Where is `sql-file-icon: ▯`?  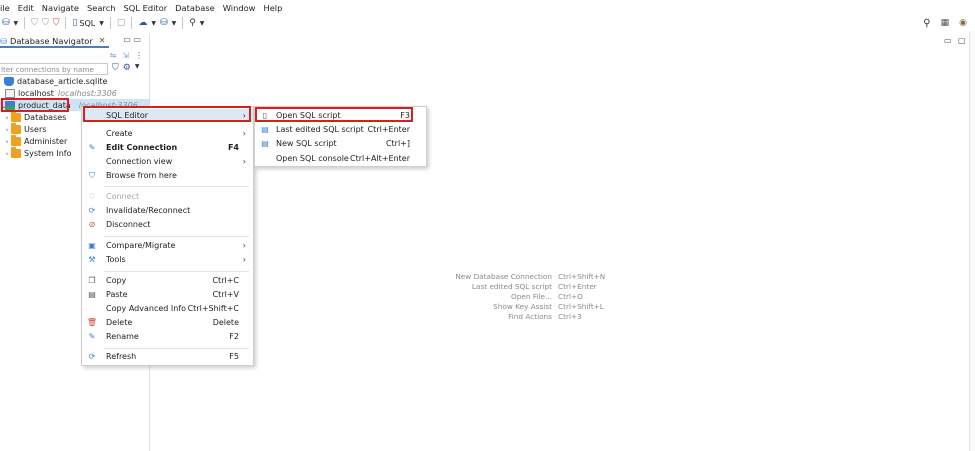
sql-file-icon: ▯ is located at coordinates (75, 23).